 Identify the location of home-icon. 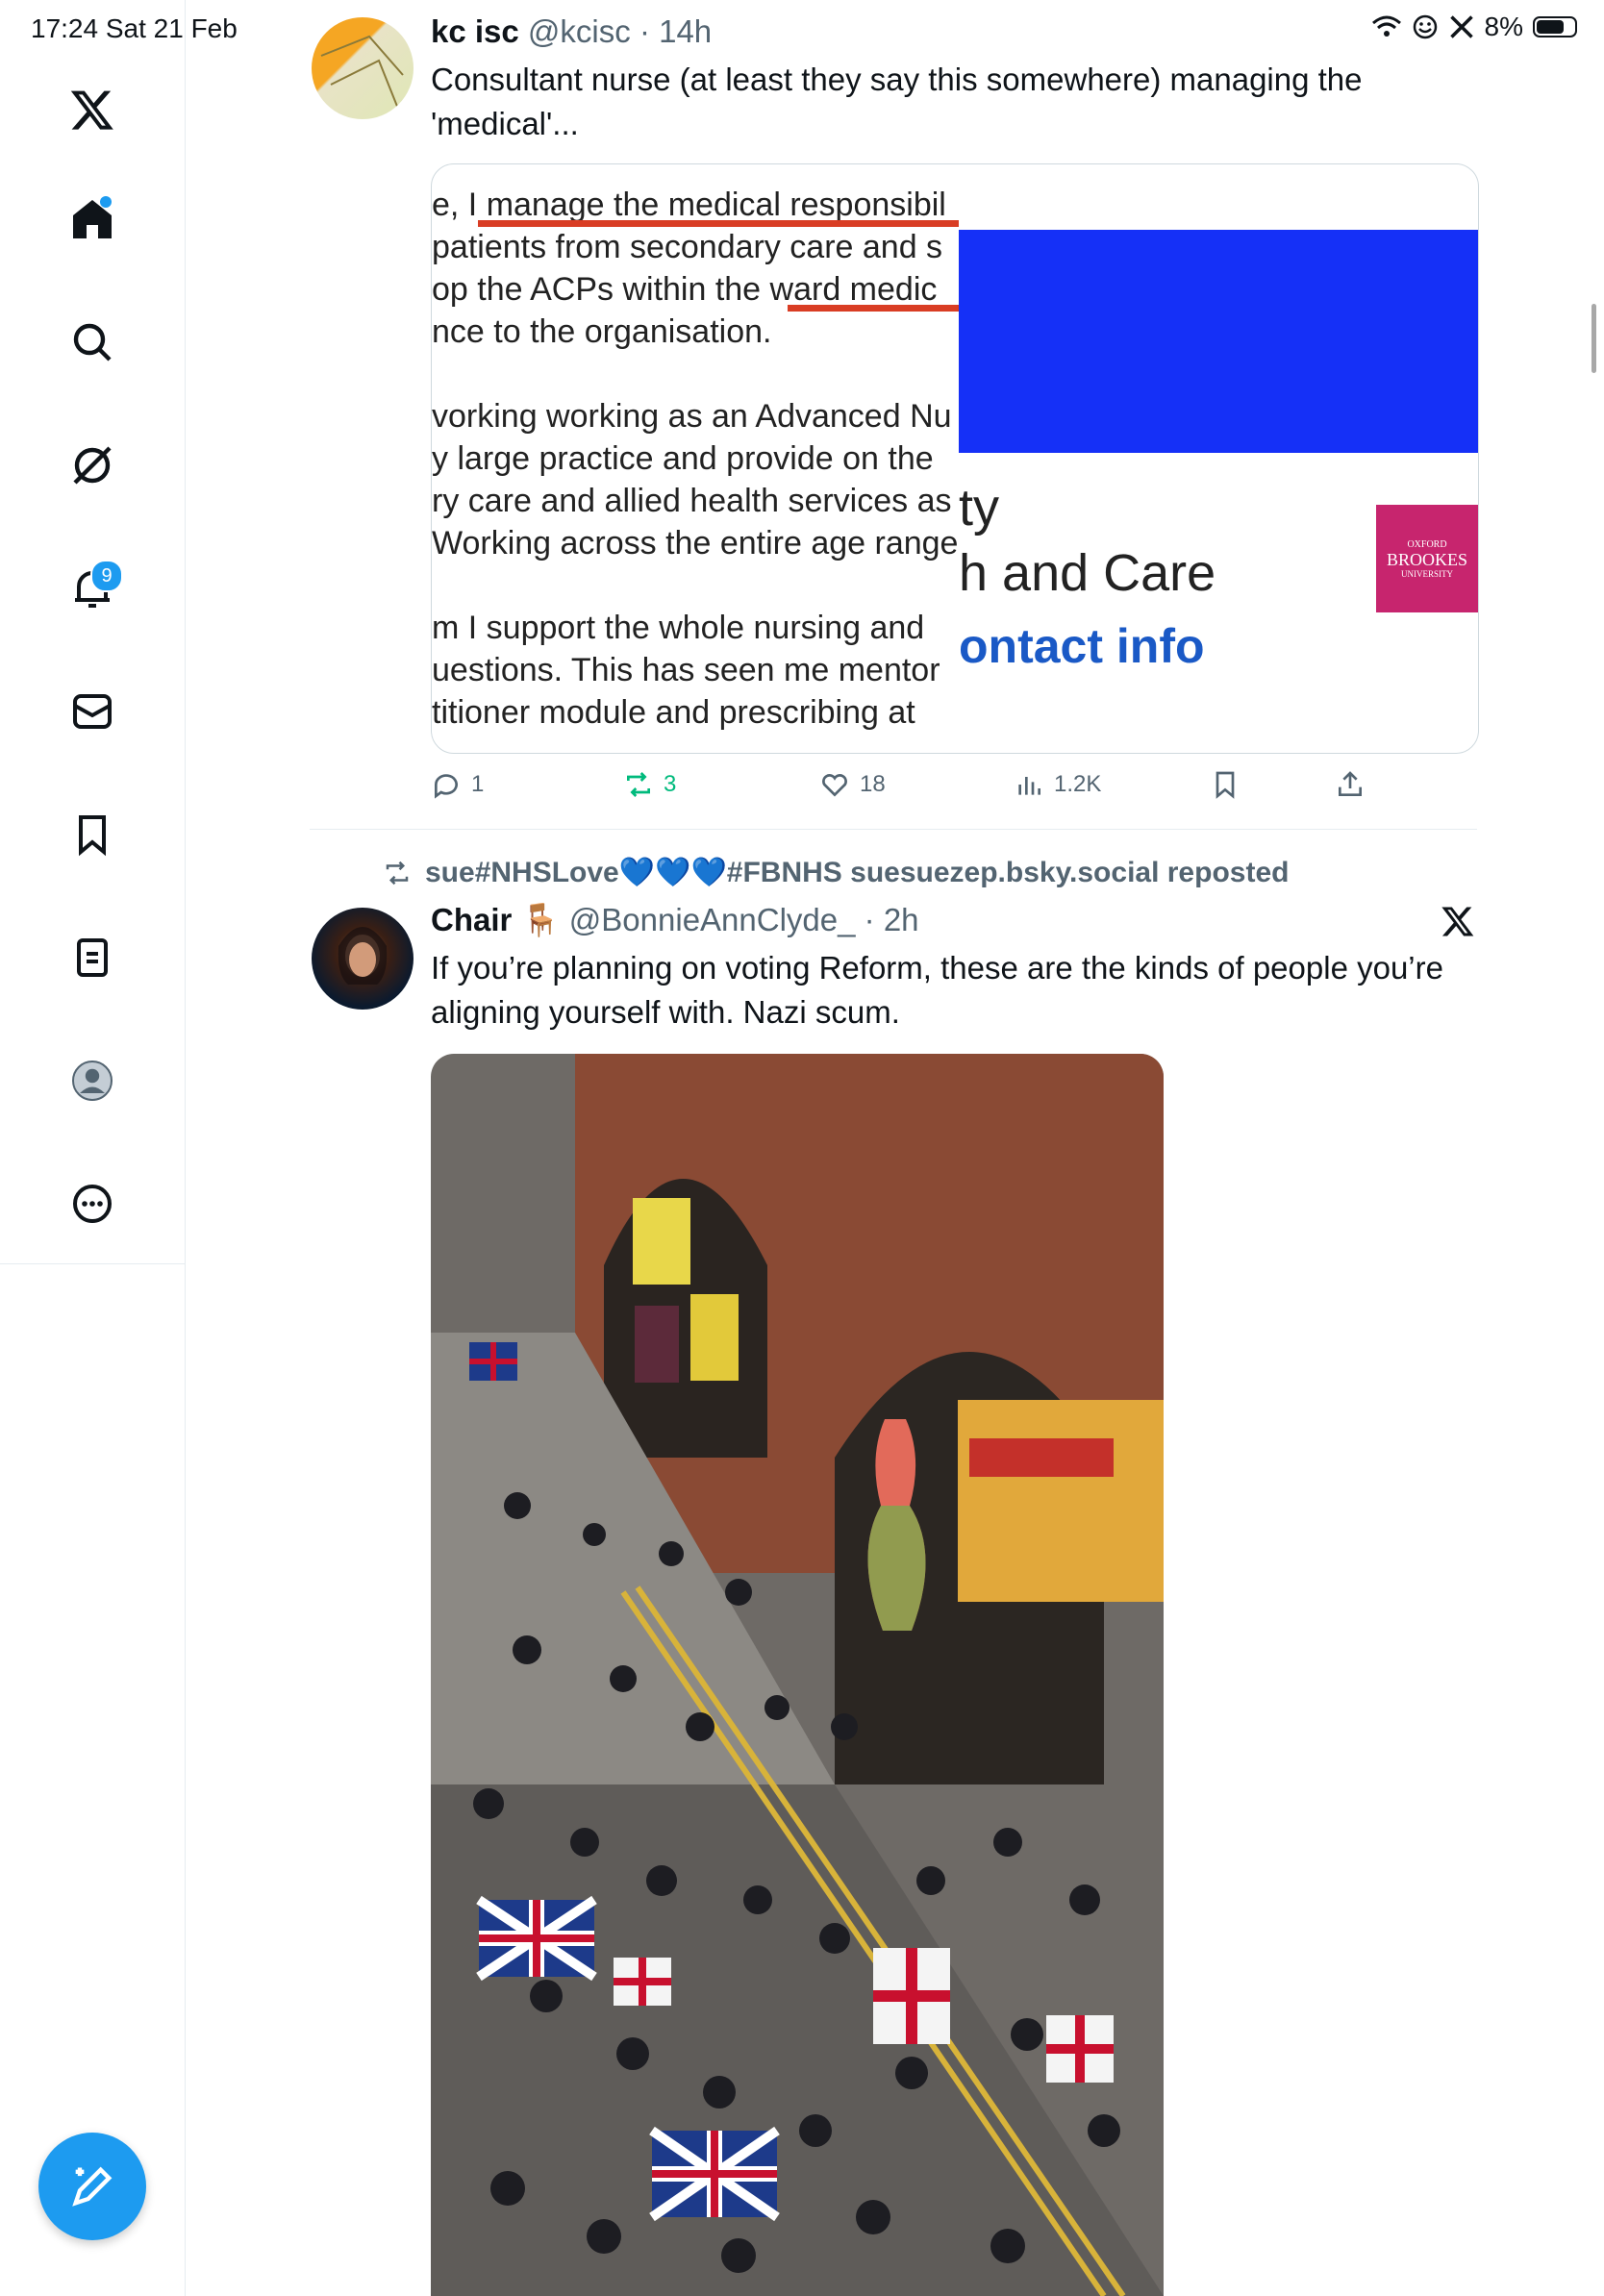
(92, 219).